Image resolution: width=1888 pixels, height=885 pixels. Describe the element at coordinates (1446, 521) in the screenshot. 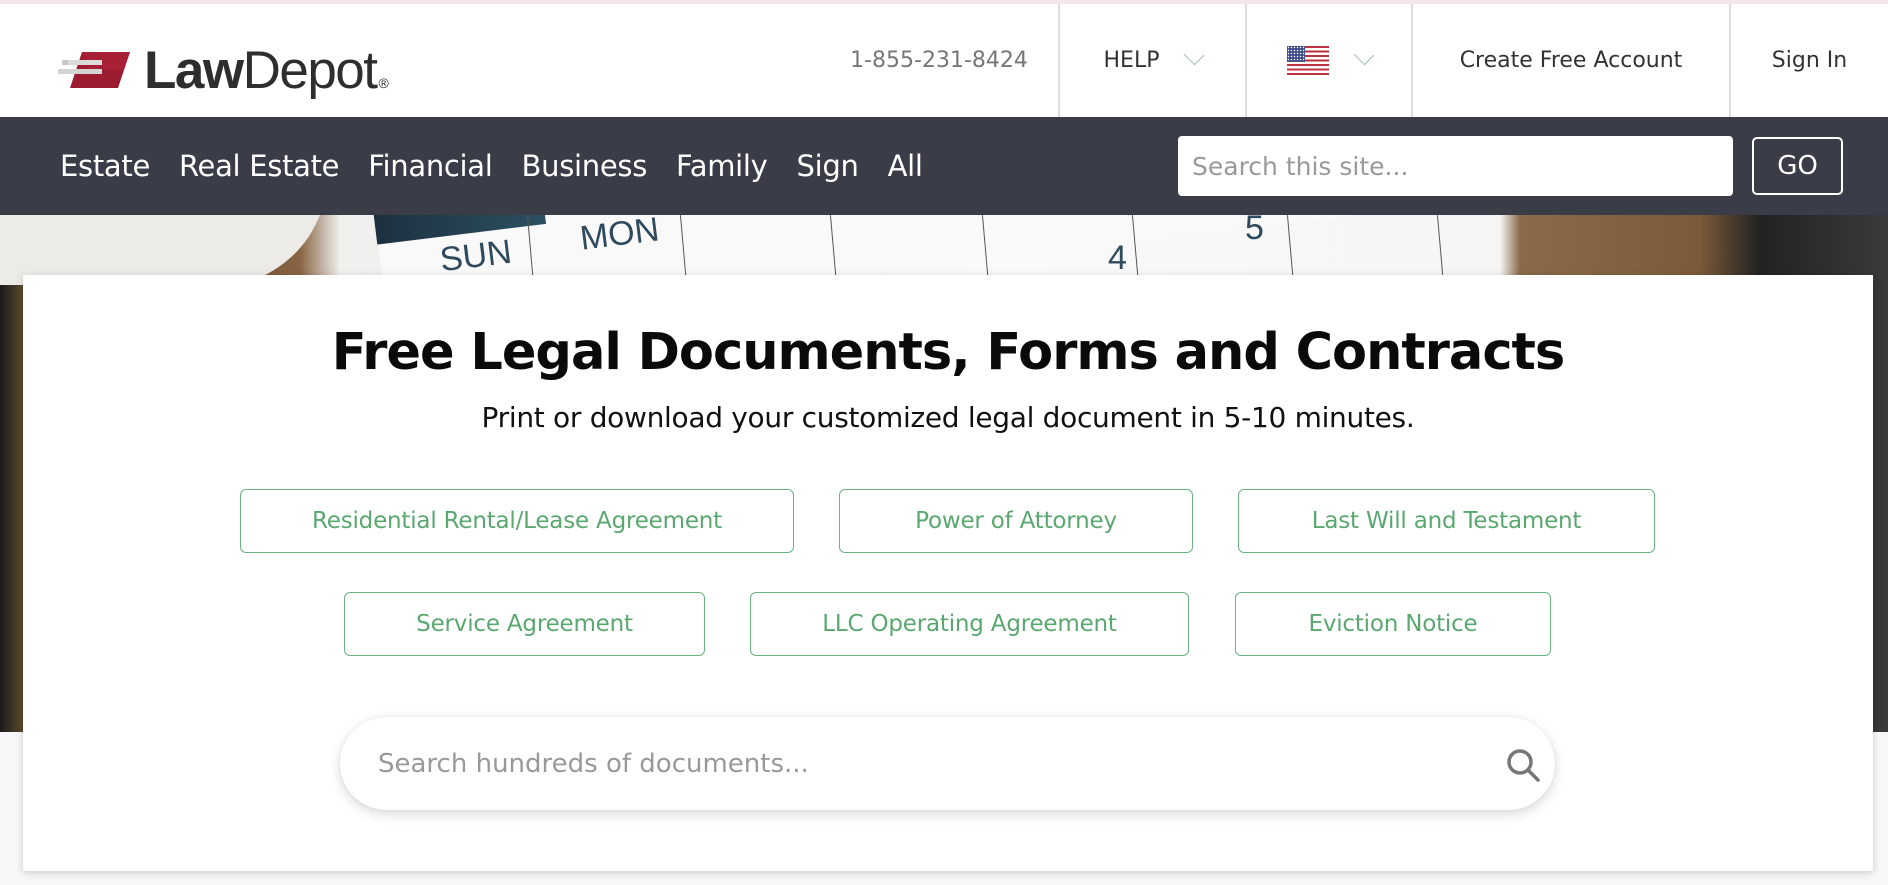

I see `doc-button-last-will: Last Will and Testament` at that location.